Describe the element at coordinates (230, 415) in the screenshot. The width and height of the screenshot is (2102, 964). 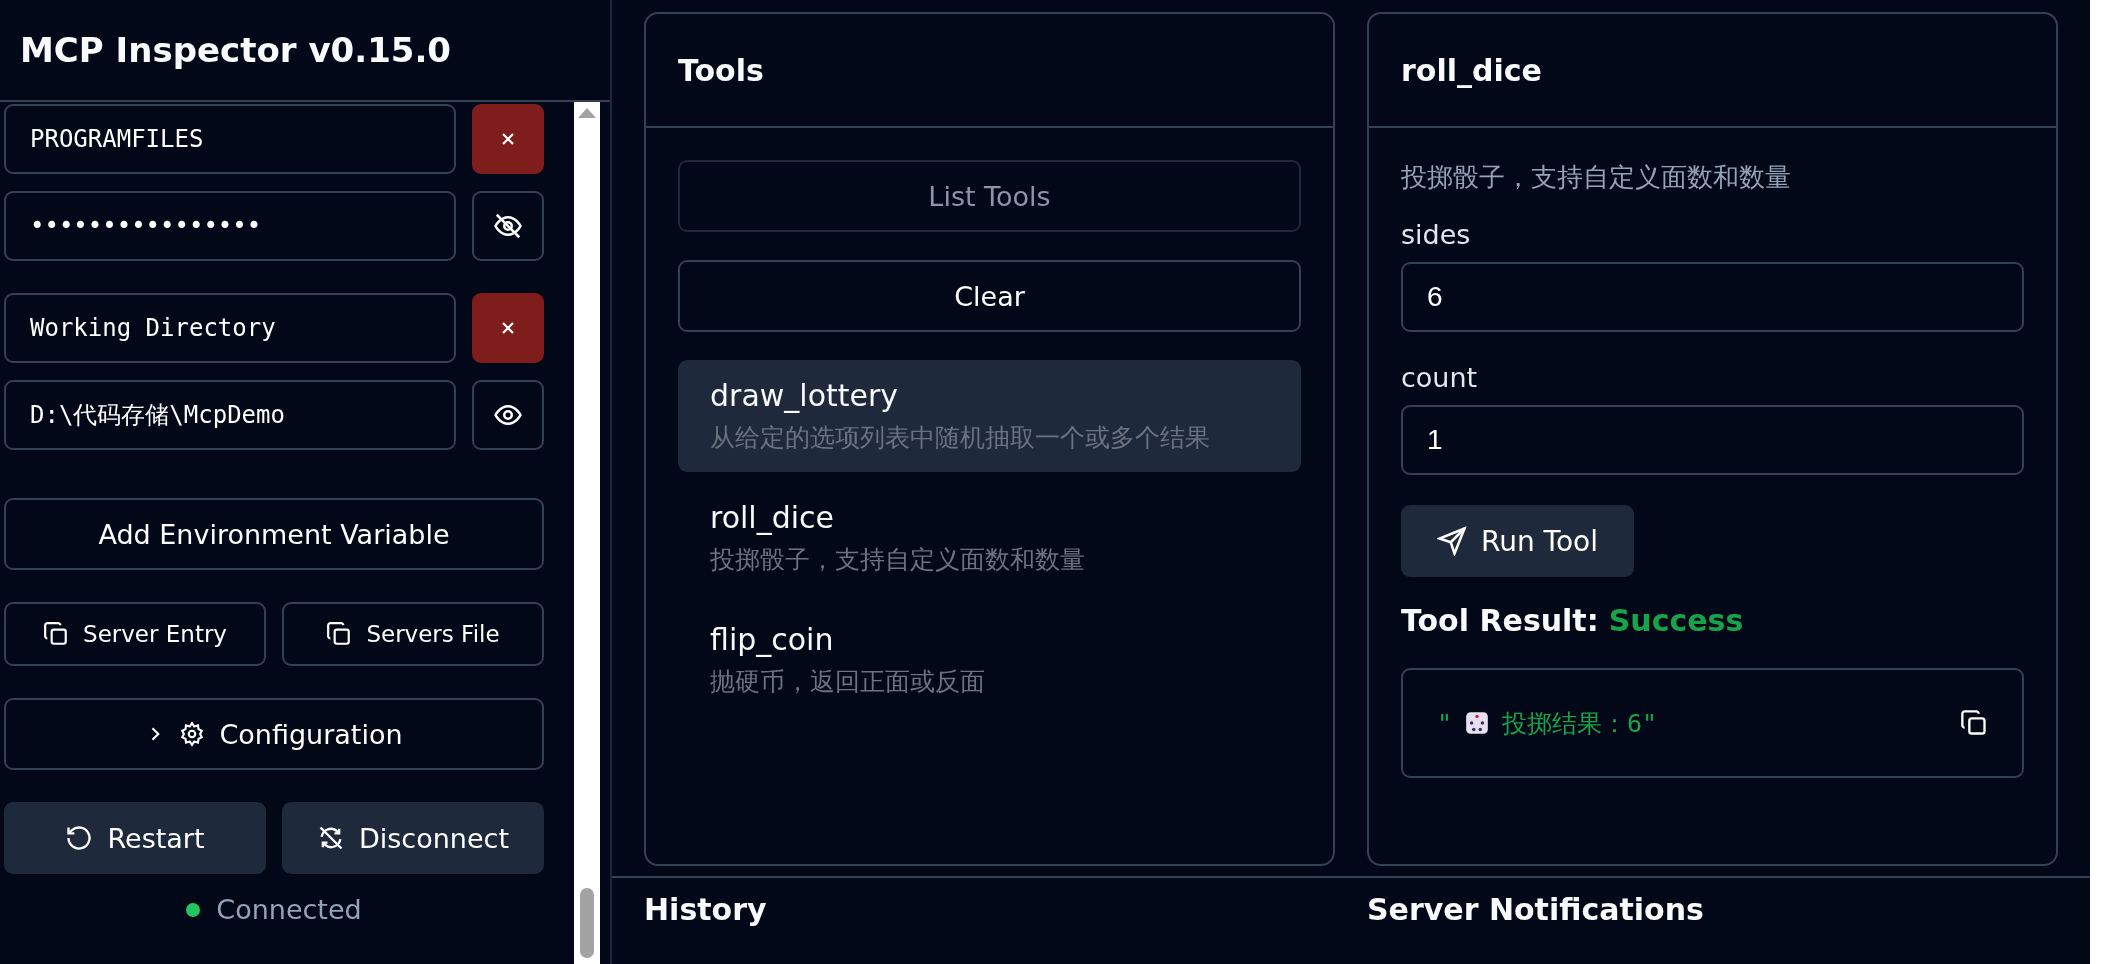
I see `env-value-field: D:\代码存储\McpDemo` at that location.